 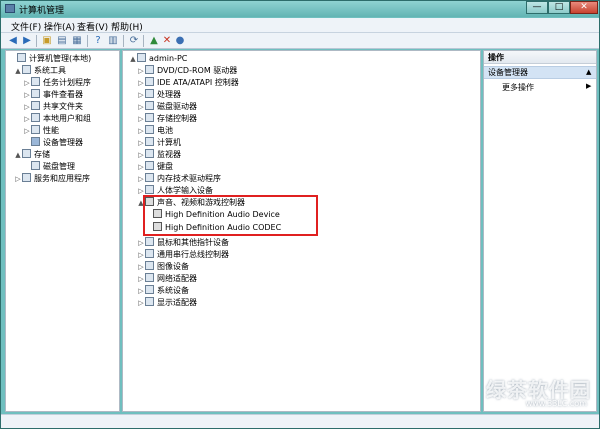 I want to click on more-actions-link: 更多操作, so click(x=518, y=87).